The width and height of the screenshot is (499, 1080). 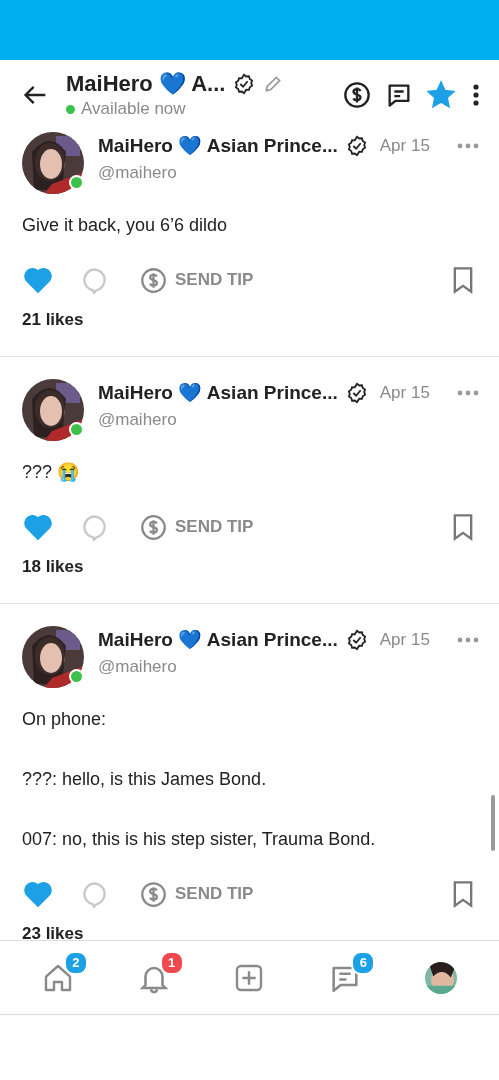 I want to click on nav-button: 1, so click(x=153, y=977).